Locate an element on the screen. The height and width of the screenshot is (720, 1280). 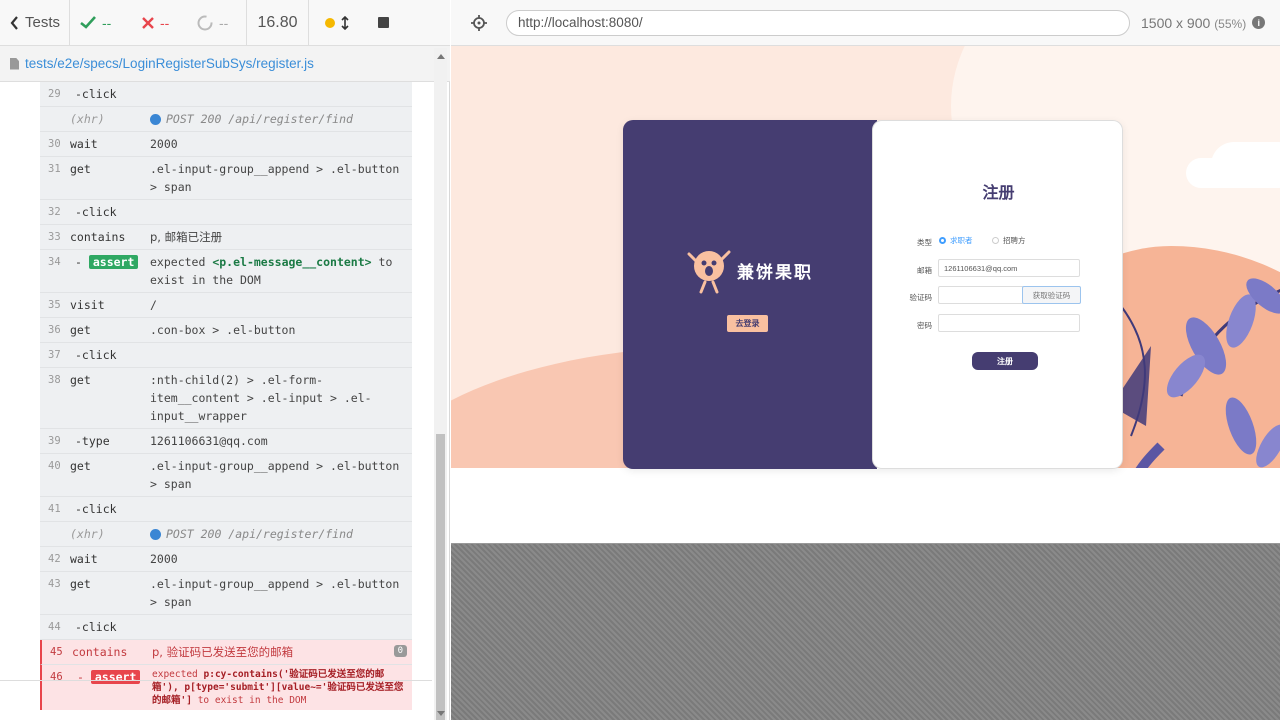
code-field is located at coordinates (981, 295).